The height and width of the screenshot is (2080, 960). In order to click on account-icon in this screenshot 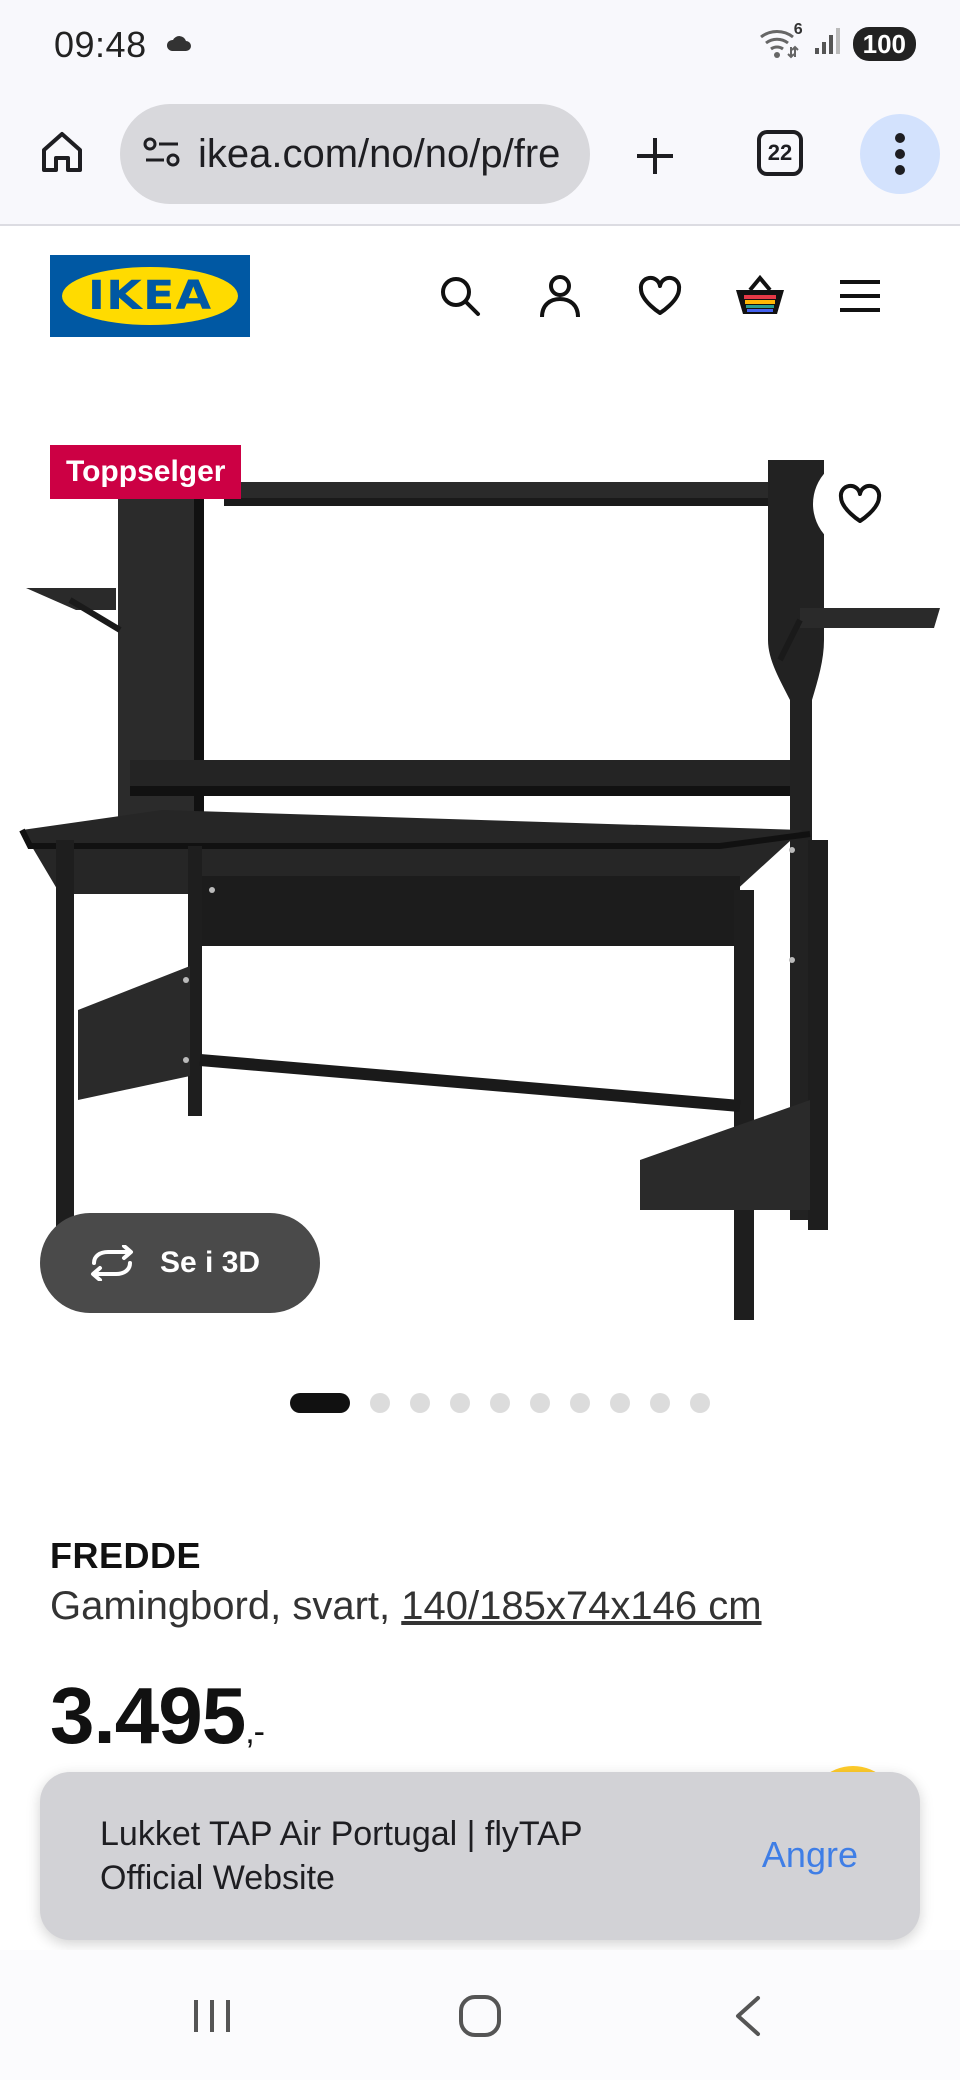, I will do `click(560, 296)`.